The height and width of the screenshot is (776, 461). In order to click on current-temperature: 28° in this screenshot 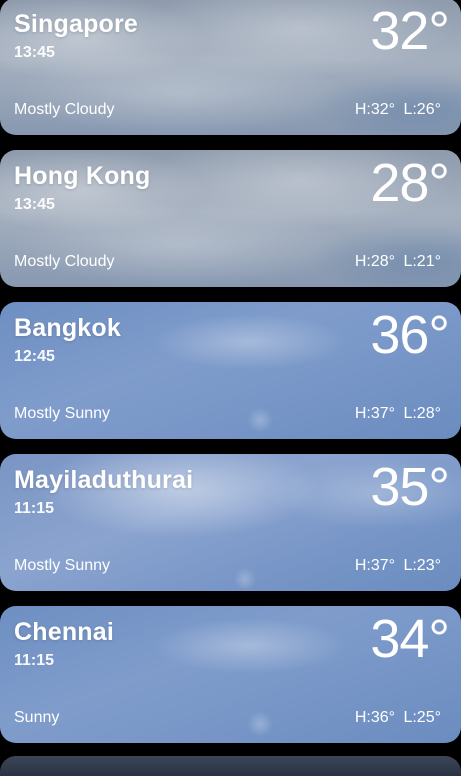, I will do `click(410, 183)`.